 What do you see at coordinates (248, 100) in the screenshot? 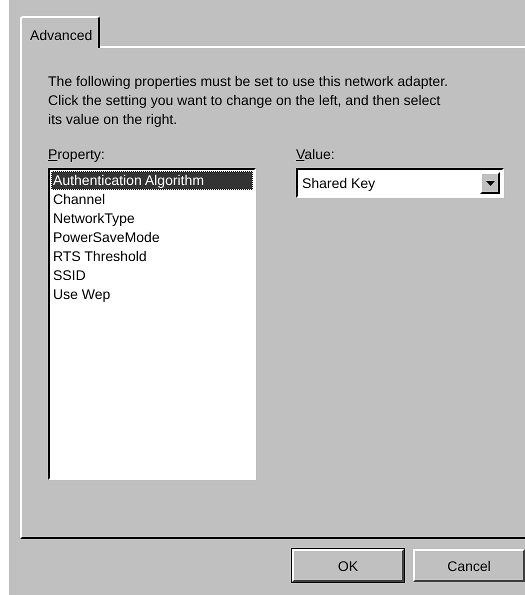
I see `description-text: The following properties must be set to use this network adapter. Click the setting you want to change on the left, and then select its value on the right.` at bounding box center [248, 100].